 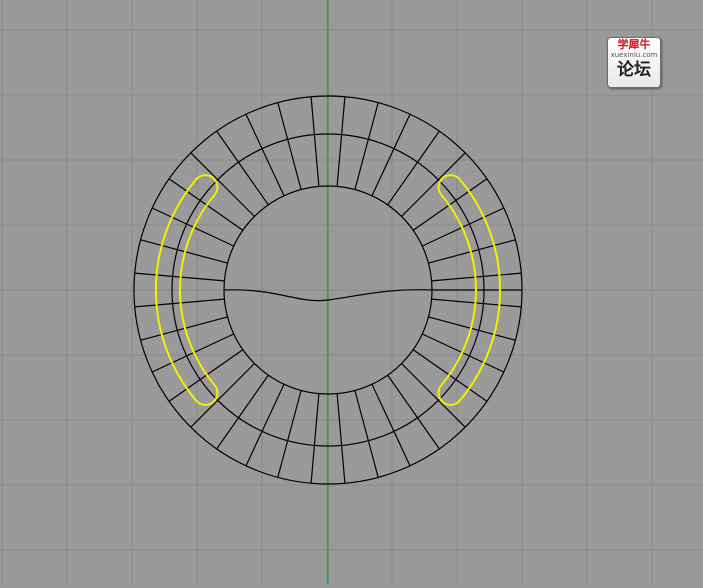 I want to click on xuexiniu-forum-logo: 学犀牛 xuexiniu.com 论坛, so click(x=634, y=62).